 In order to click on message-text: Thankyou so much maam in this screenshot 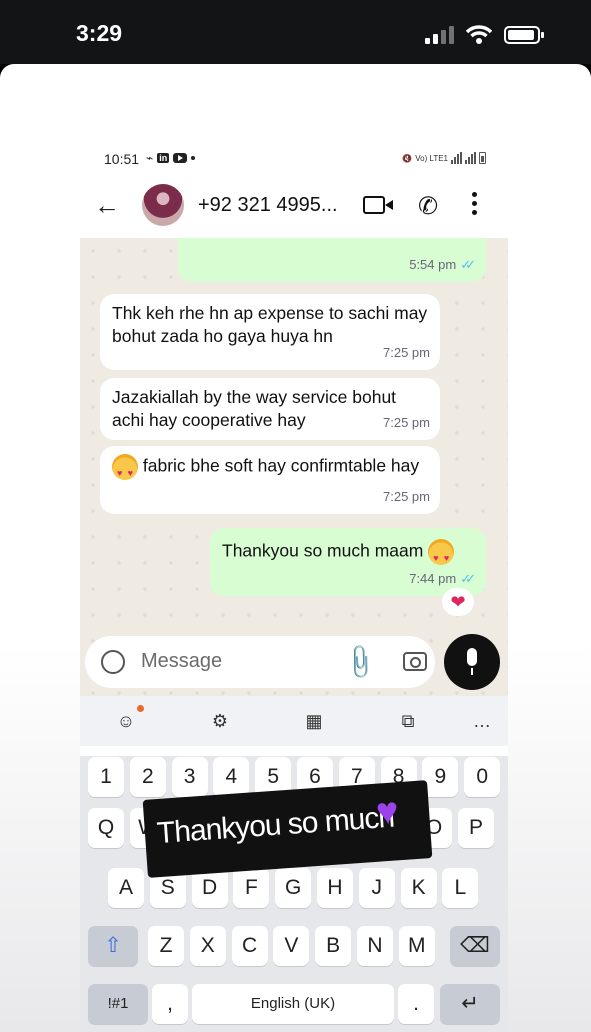, I will do `click(348, 553)`.